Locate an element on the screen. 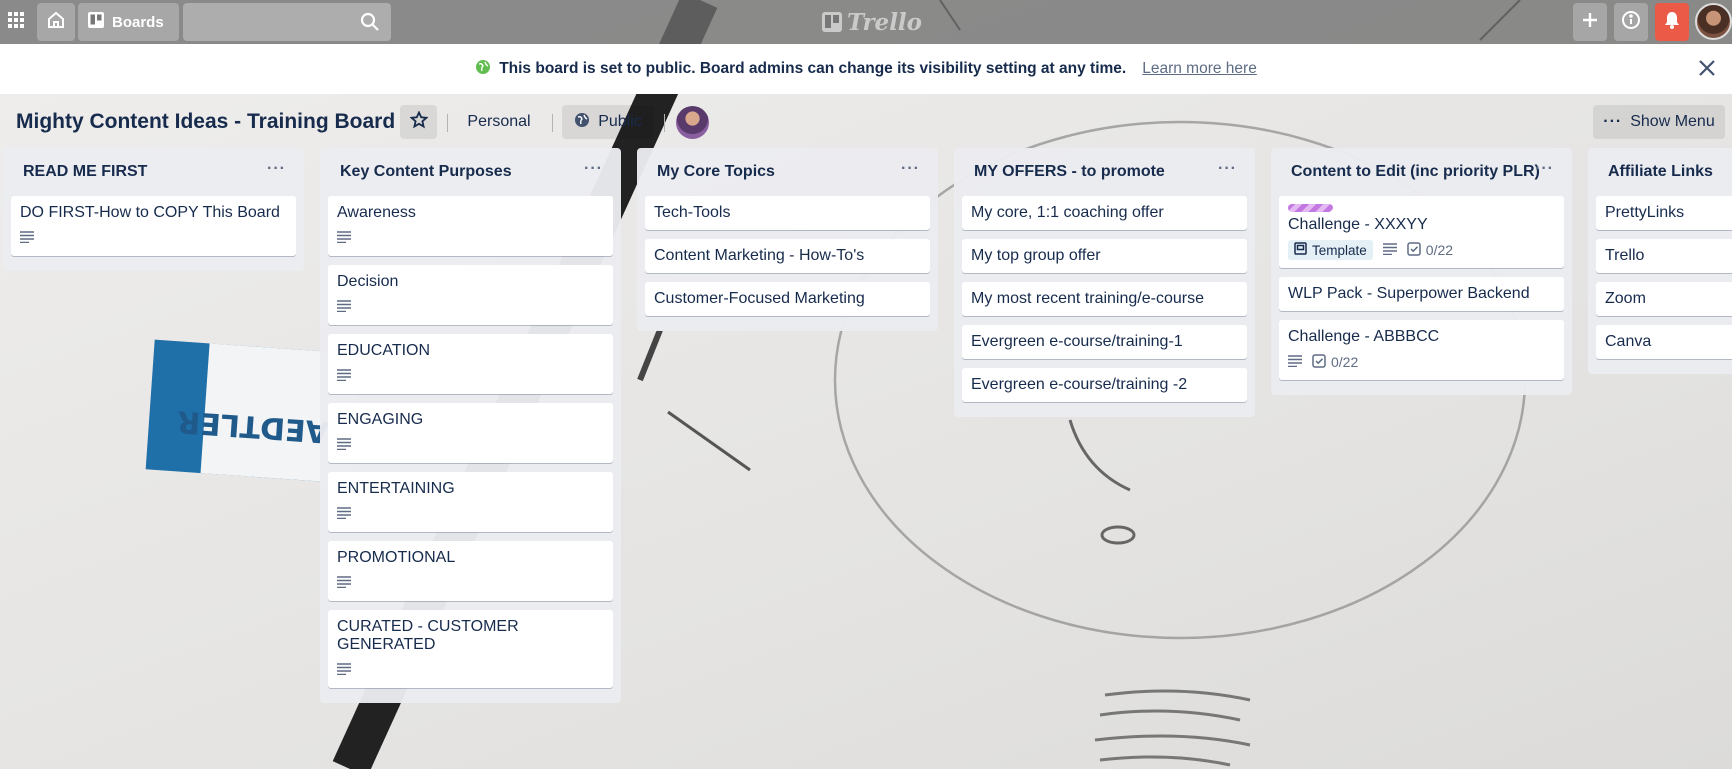 The height and width of the screenshot is (769, 1732). card-title: My most recent training/e-course is located at coordinates (1087, 298).